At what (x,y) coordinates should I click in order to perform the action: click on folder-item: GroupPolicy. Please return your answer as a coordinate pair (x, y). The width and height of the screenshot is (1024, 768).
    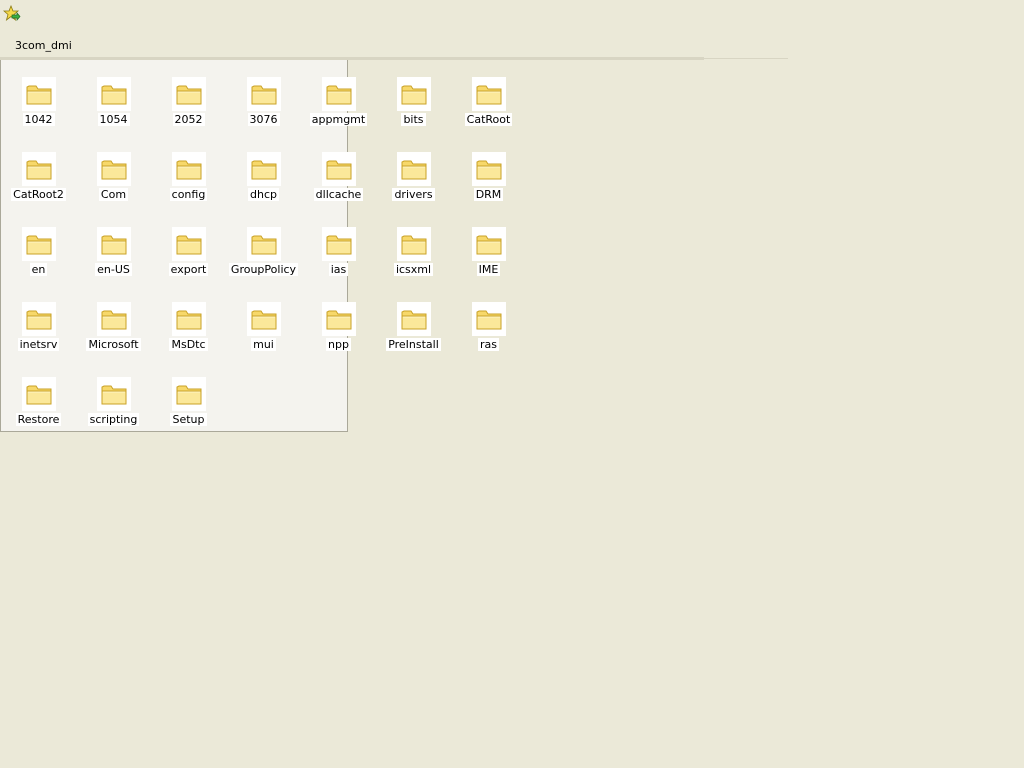
    Looking at the image, I should click on (263, 246).